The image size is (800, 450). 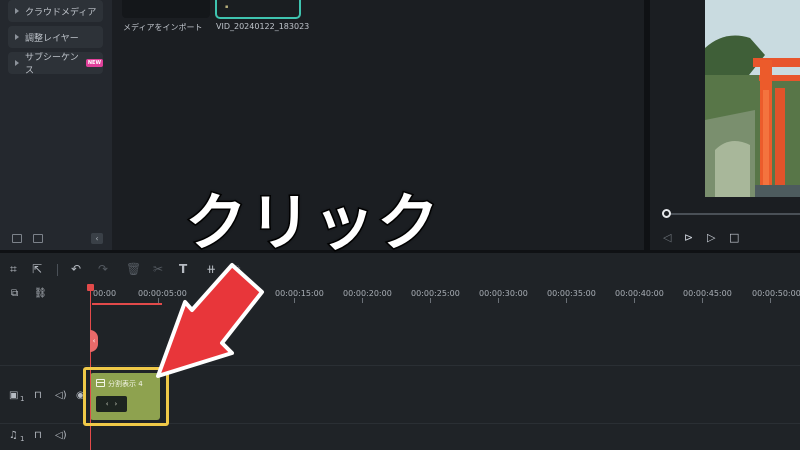 I want to click on click-callout-text: クリック, so click(x=312, y=223).